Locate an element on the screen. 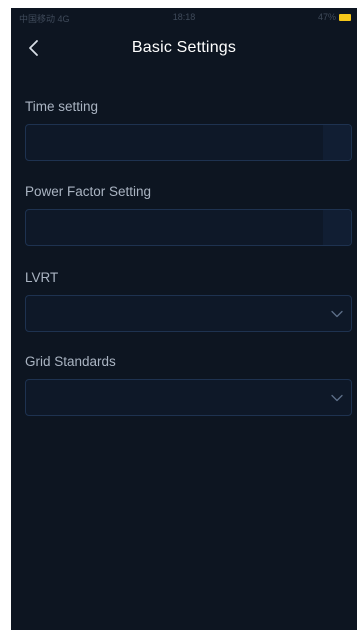 Image resolution: width=357 pixels, height=630 pixels. power-factor-input is located at coordinates (188, 227).